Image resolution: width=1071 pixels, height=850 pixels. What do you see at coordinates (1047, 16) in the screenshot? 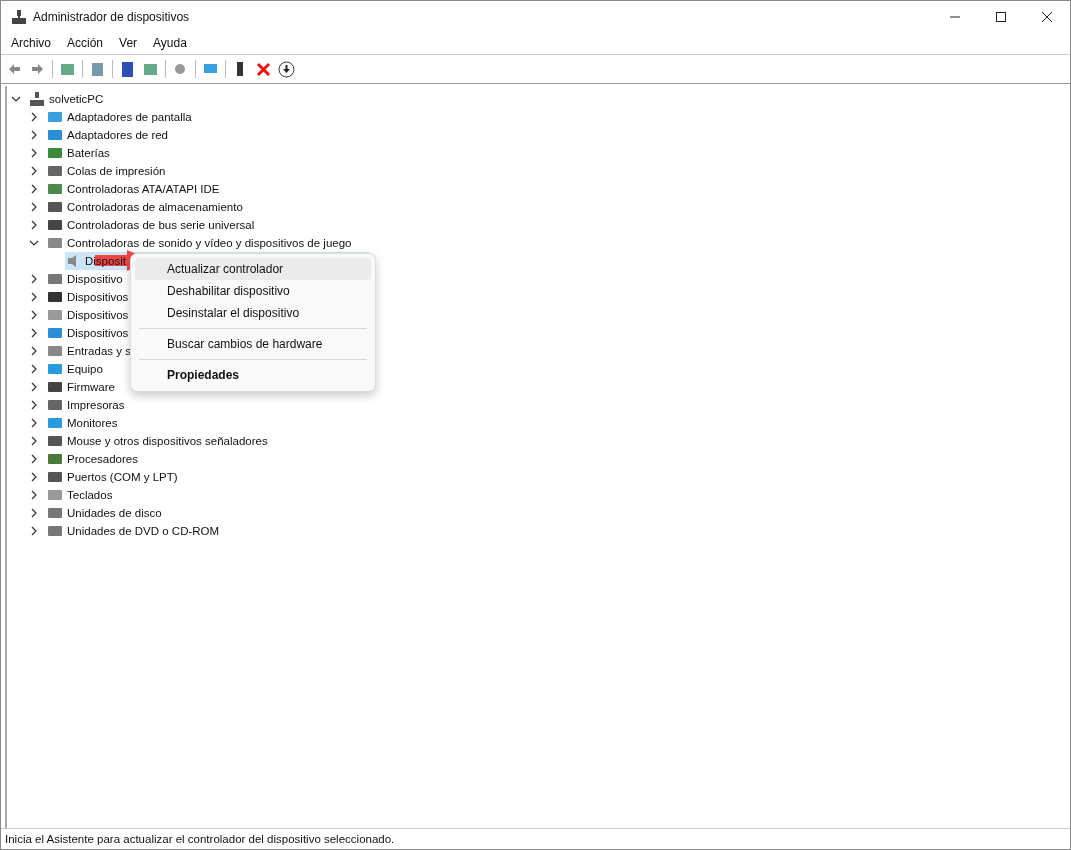
I see `close-icon` at bounding box center [1047, 16].